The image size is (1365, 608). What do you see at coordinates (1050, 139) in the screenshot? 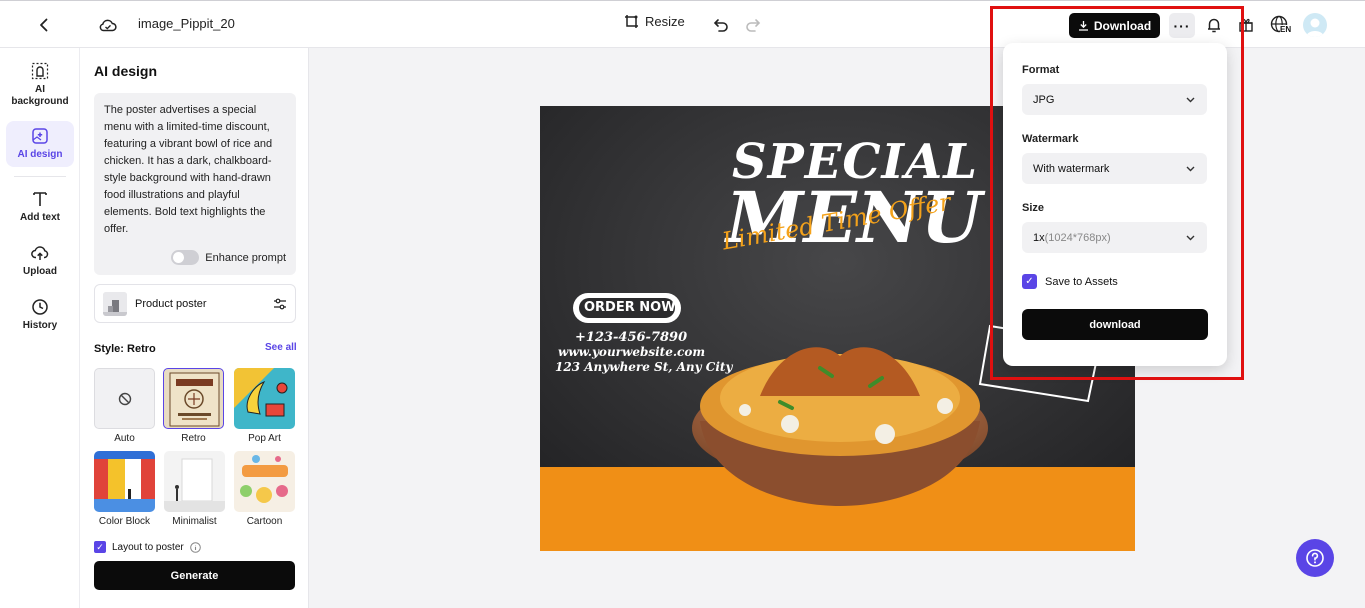
I see `watermark-label: Watermark` at bounding box center [1050, 139].